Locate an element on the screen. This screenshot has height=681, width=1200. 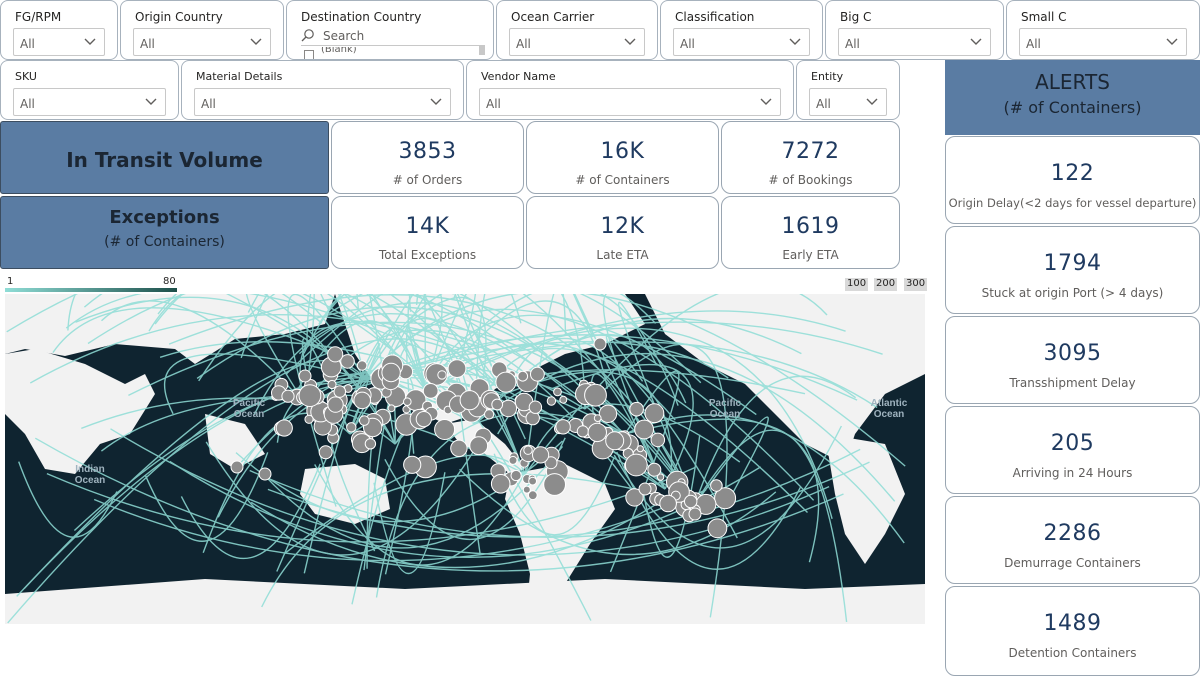
kpi-value: 3853 is located at coordinates (427, 151).